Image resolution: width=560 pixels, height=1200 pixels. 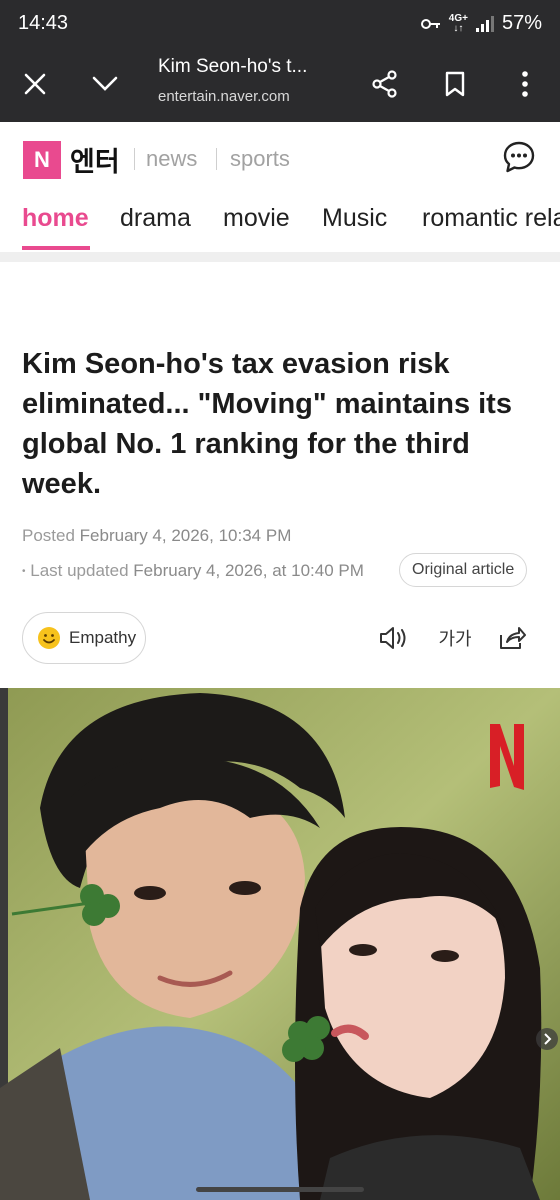 I want to click on text-to-speech-button, so click(x=393, y=638).